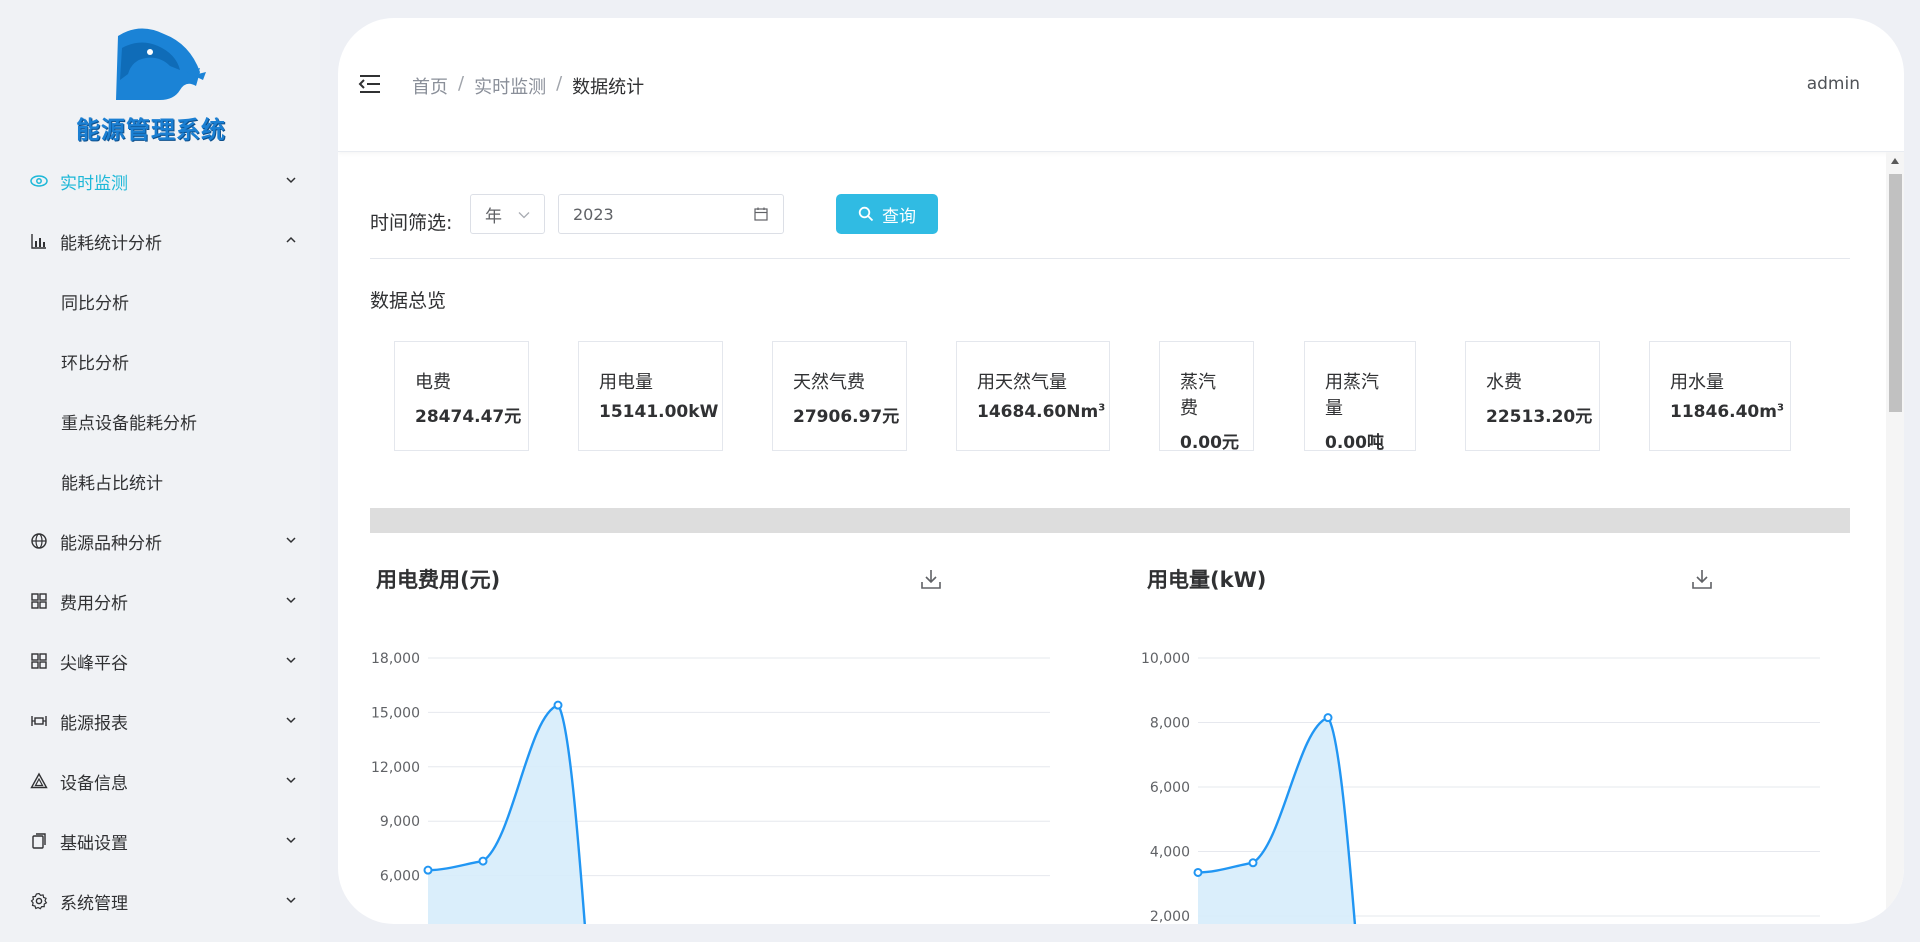  What do you see at coordinates (94, 183) in the screenshot?
I see `sidebar-item-label: 实时监测` at bounding box center [94, 183].